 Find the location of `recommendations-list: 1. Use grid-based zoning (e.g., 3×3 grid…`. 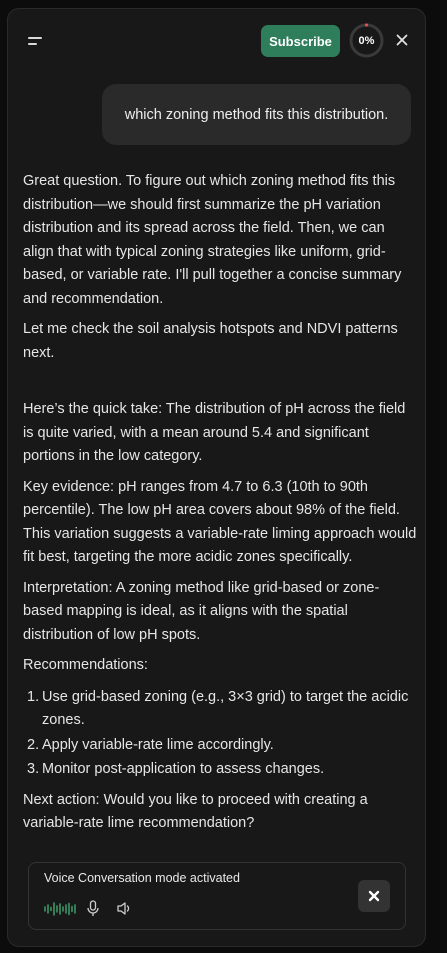

recommendations-list: 1. Use grid-based zoning (e.g., 3×3 grid… is located at coordinates (220, 734).